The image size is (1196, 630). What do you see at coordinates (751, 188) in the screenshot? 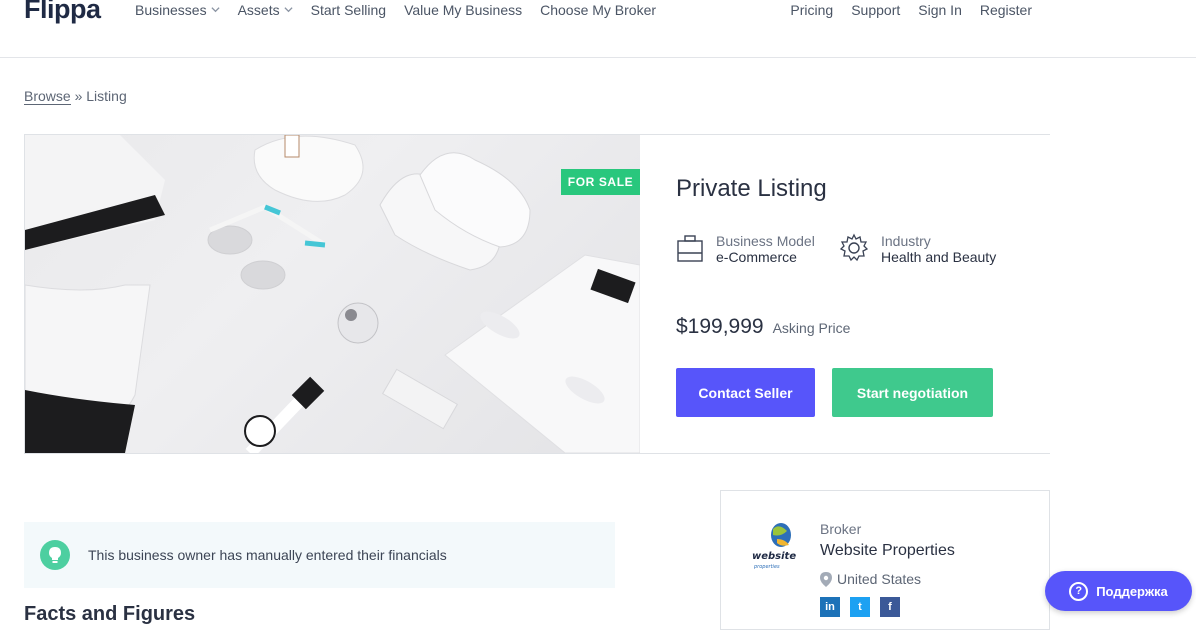
I see `listing-title: Private Listing` at bounding box center [751, 188].